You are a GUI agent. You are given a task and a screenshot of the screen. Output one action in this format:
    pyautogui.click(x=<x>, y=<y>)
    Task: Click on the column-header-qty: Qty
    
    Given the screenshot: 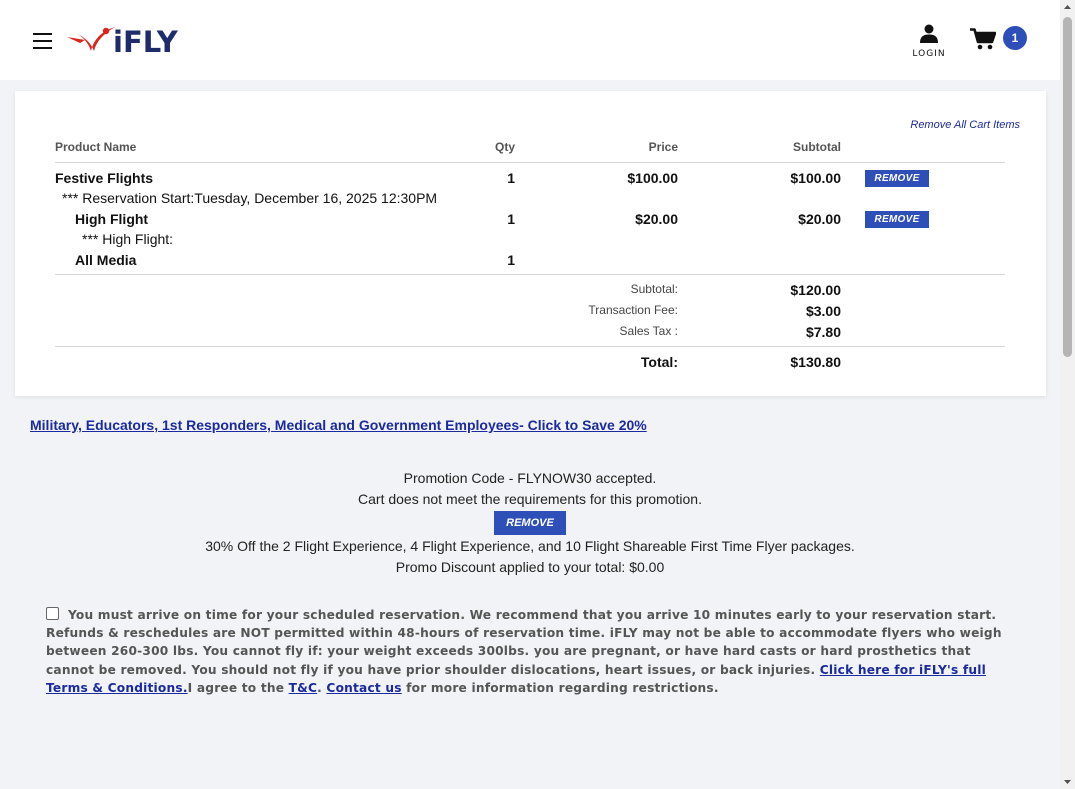 What is the action you would take?
    pyautogui.click(x=504, y=147)
    